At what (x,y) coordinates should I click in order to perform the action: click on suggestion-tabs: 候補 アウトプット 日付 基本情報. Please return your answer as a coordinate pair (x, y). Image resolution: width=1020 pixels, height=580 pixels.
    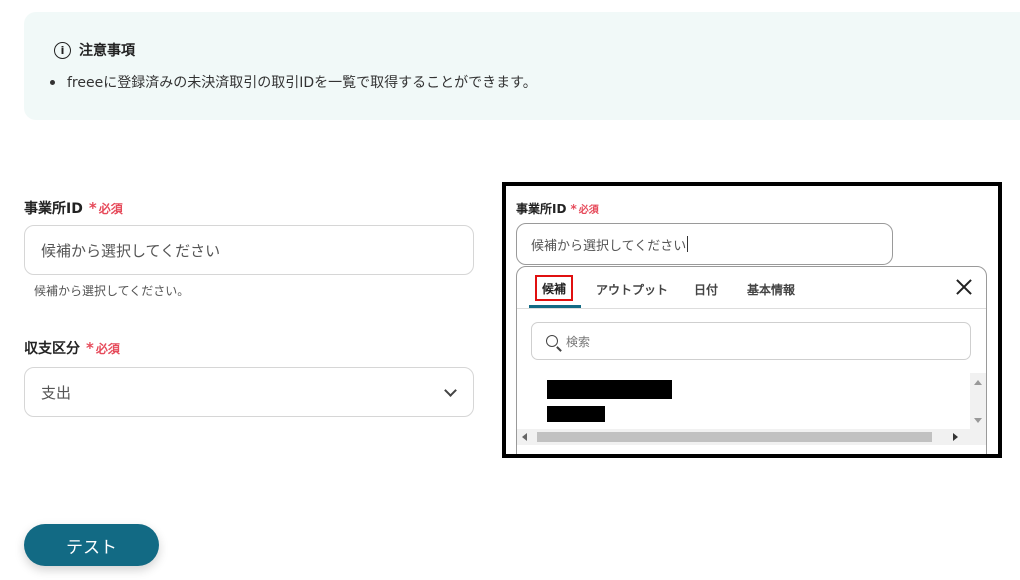
    Looking at the image, I should click on (751, 288).